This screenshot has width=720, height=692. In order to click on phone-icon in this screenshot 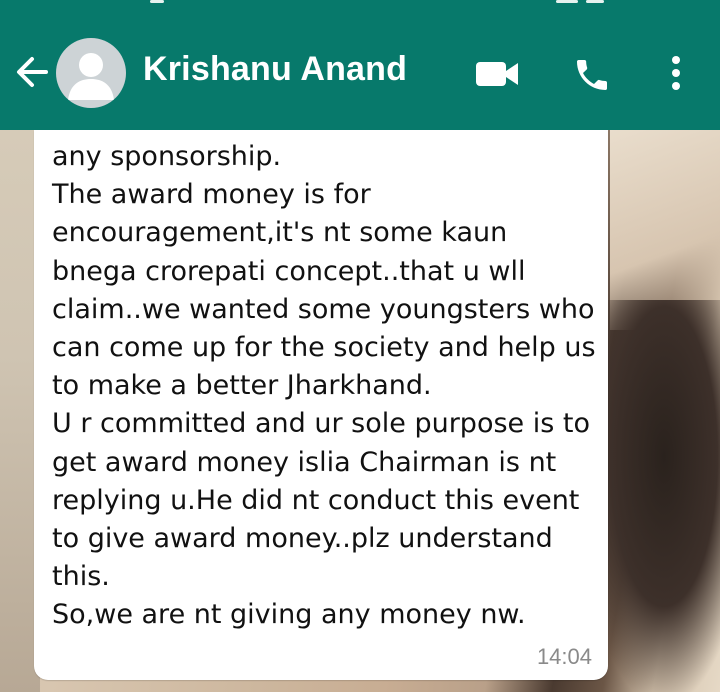, I will do `click(592, 75)`.